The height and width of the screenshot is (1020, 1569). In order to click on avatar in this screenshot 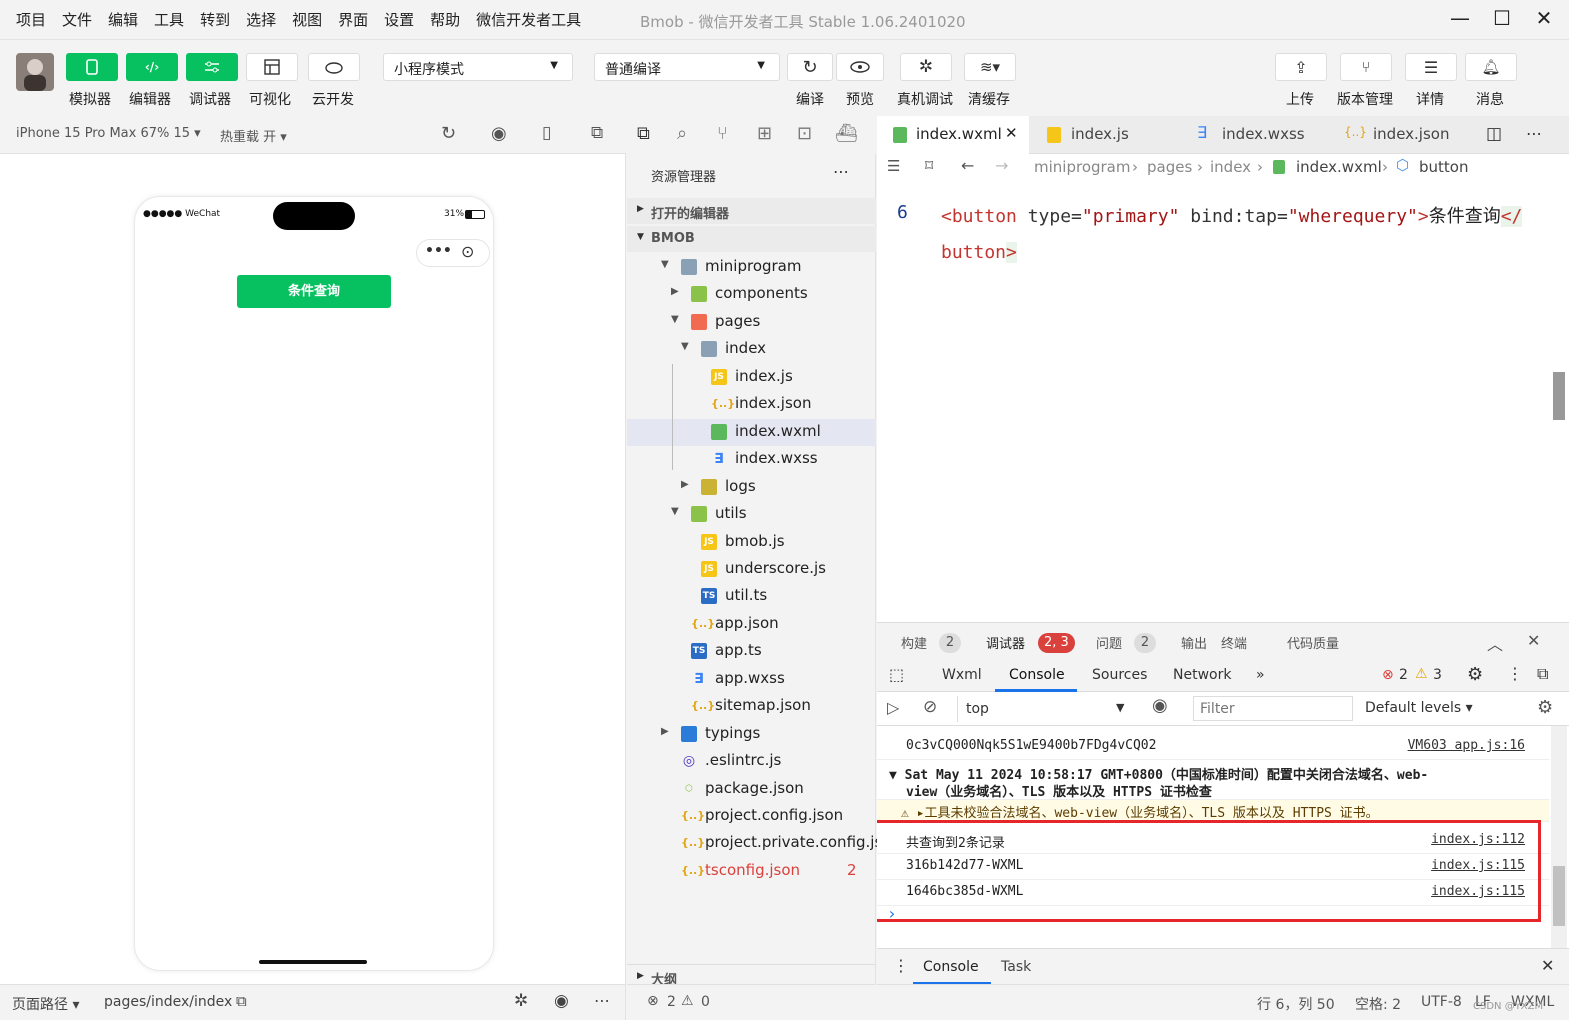, I will do `click(35, 72)`.